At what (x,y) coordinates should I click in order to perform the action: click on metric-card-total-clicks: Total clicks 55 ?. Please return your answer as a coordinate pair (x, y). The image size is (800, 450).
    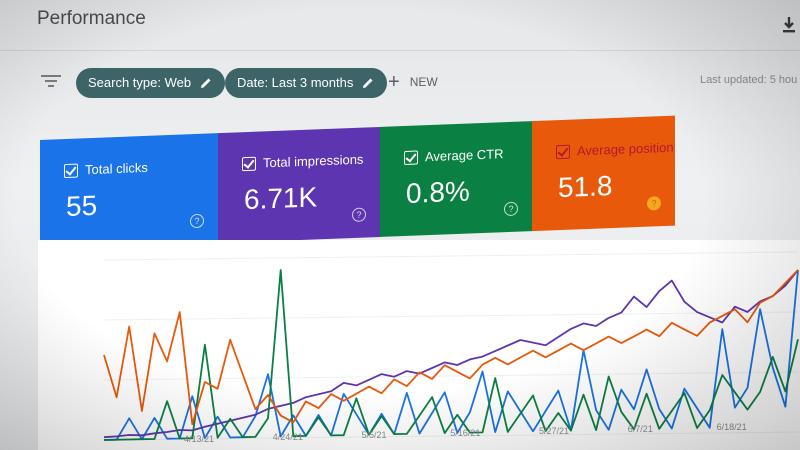
    Looking at the image, I should click on (129, 191).